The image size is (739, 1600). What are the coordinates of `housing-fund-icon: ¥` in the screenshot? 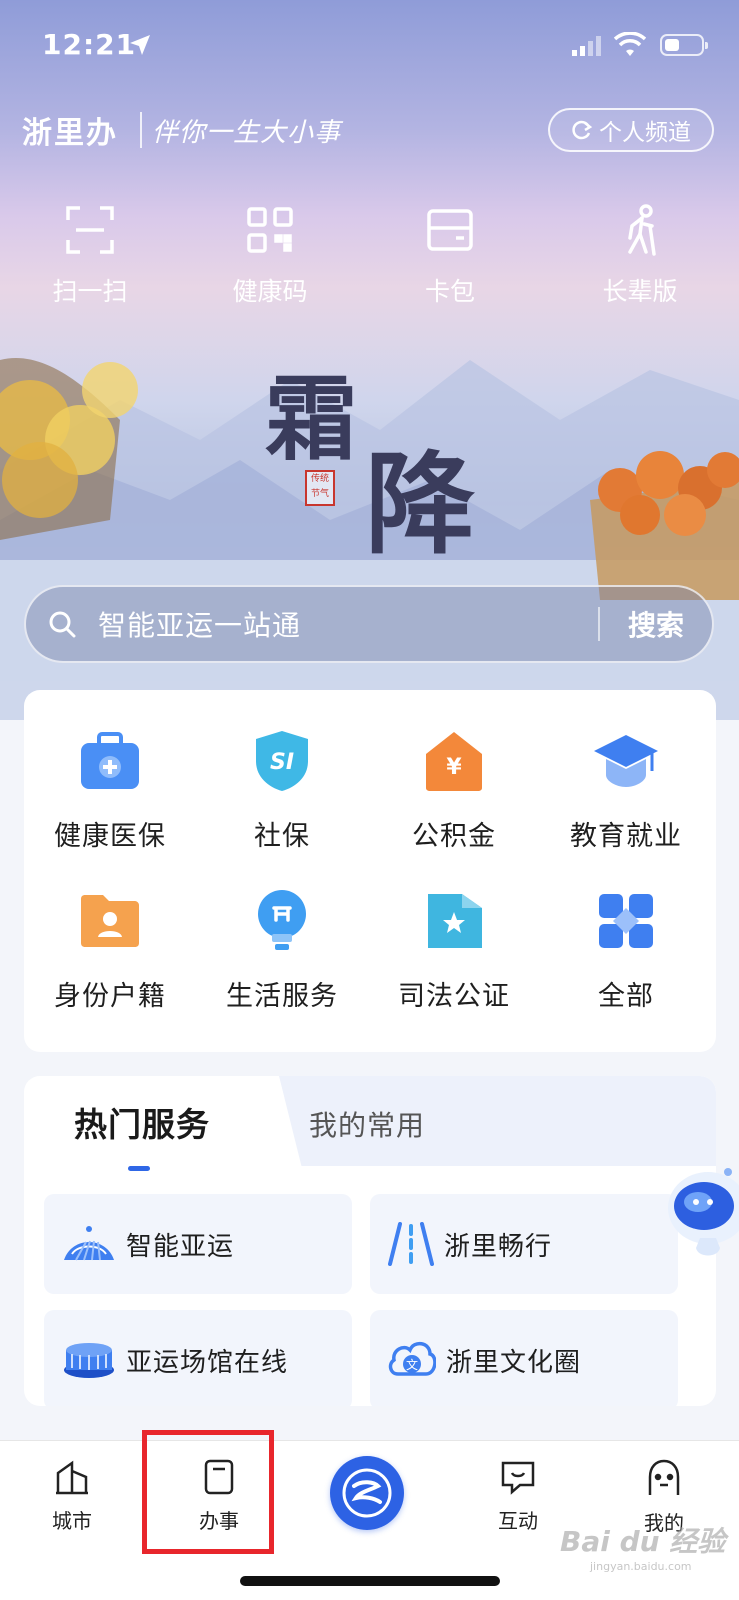 It's located at (454, 761).